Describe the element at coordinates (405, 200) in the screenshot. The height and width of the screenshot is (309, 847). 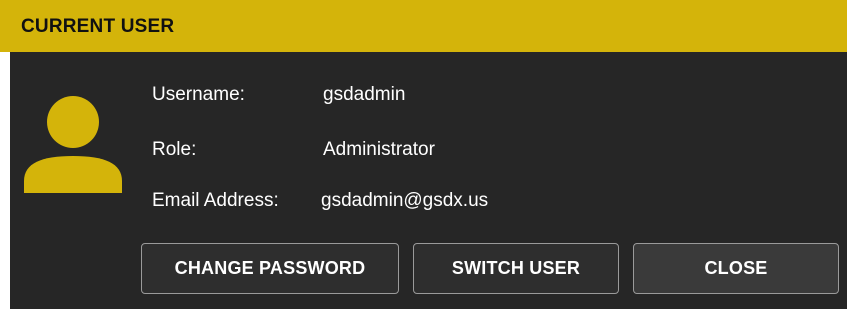
I see `email-value: gsdadmin@gsdx.us` at that location.